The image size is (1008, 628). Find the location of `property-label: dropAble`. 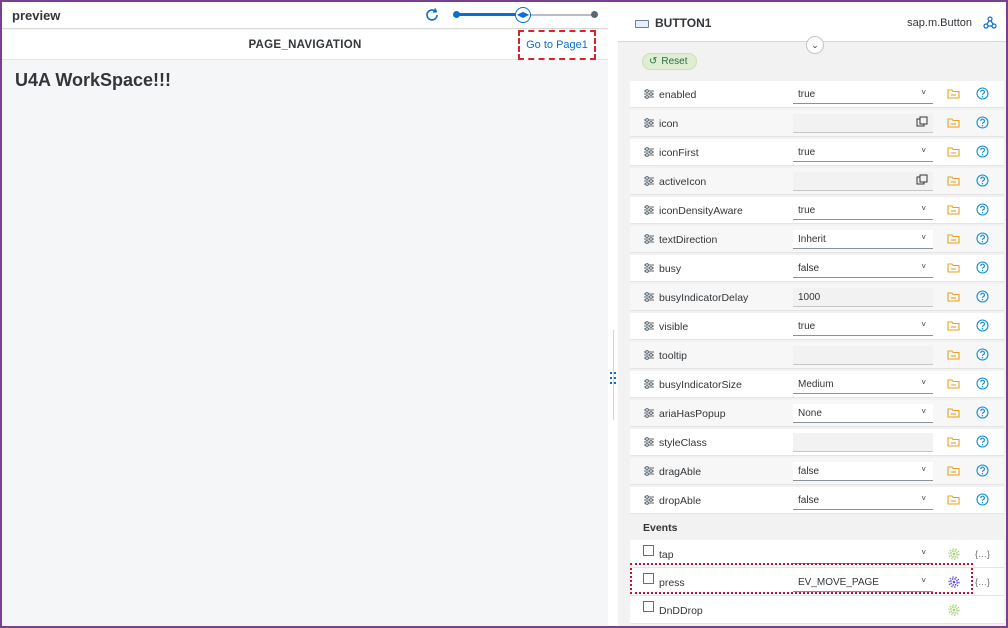

property-label: dropAble is located at coordinates (680, 501).